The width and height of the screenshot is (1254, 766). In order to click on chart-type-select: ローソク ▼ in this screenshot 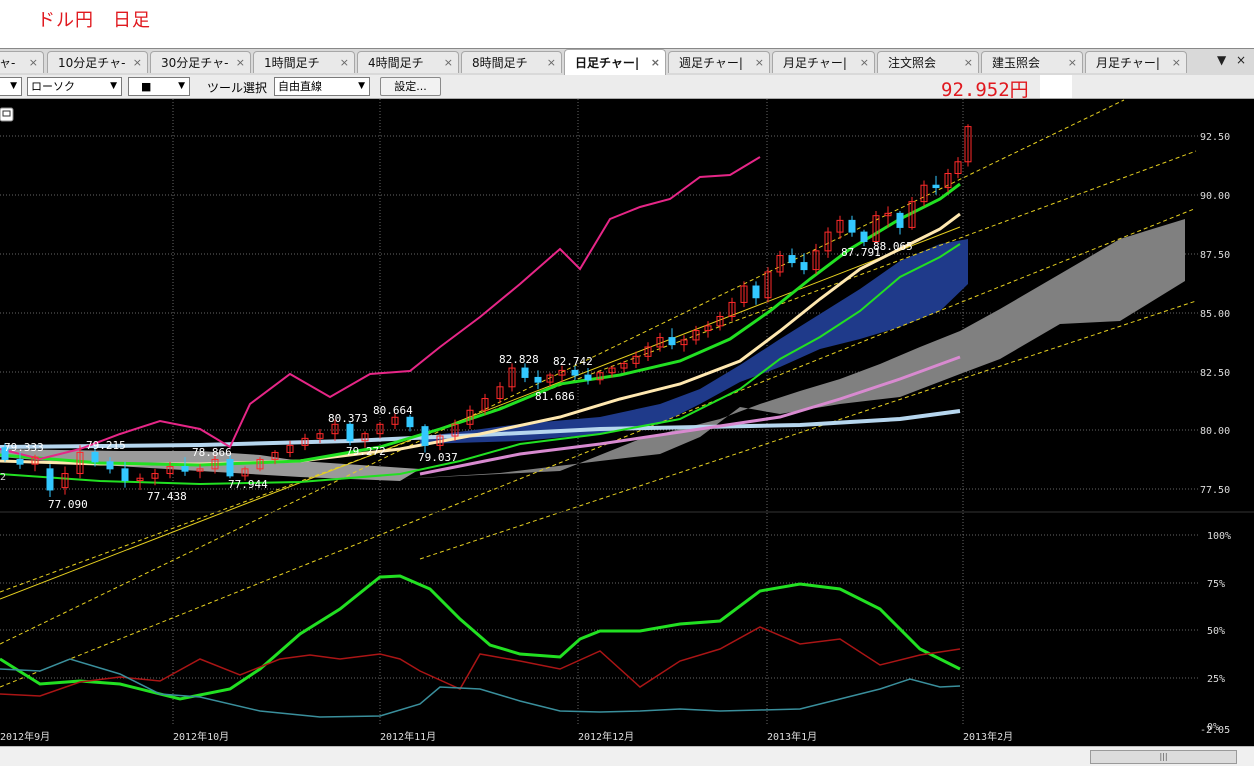, I will do `click(74, 86)`.